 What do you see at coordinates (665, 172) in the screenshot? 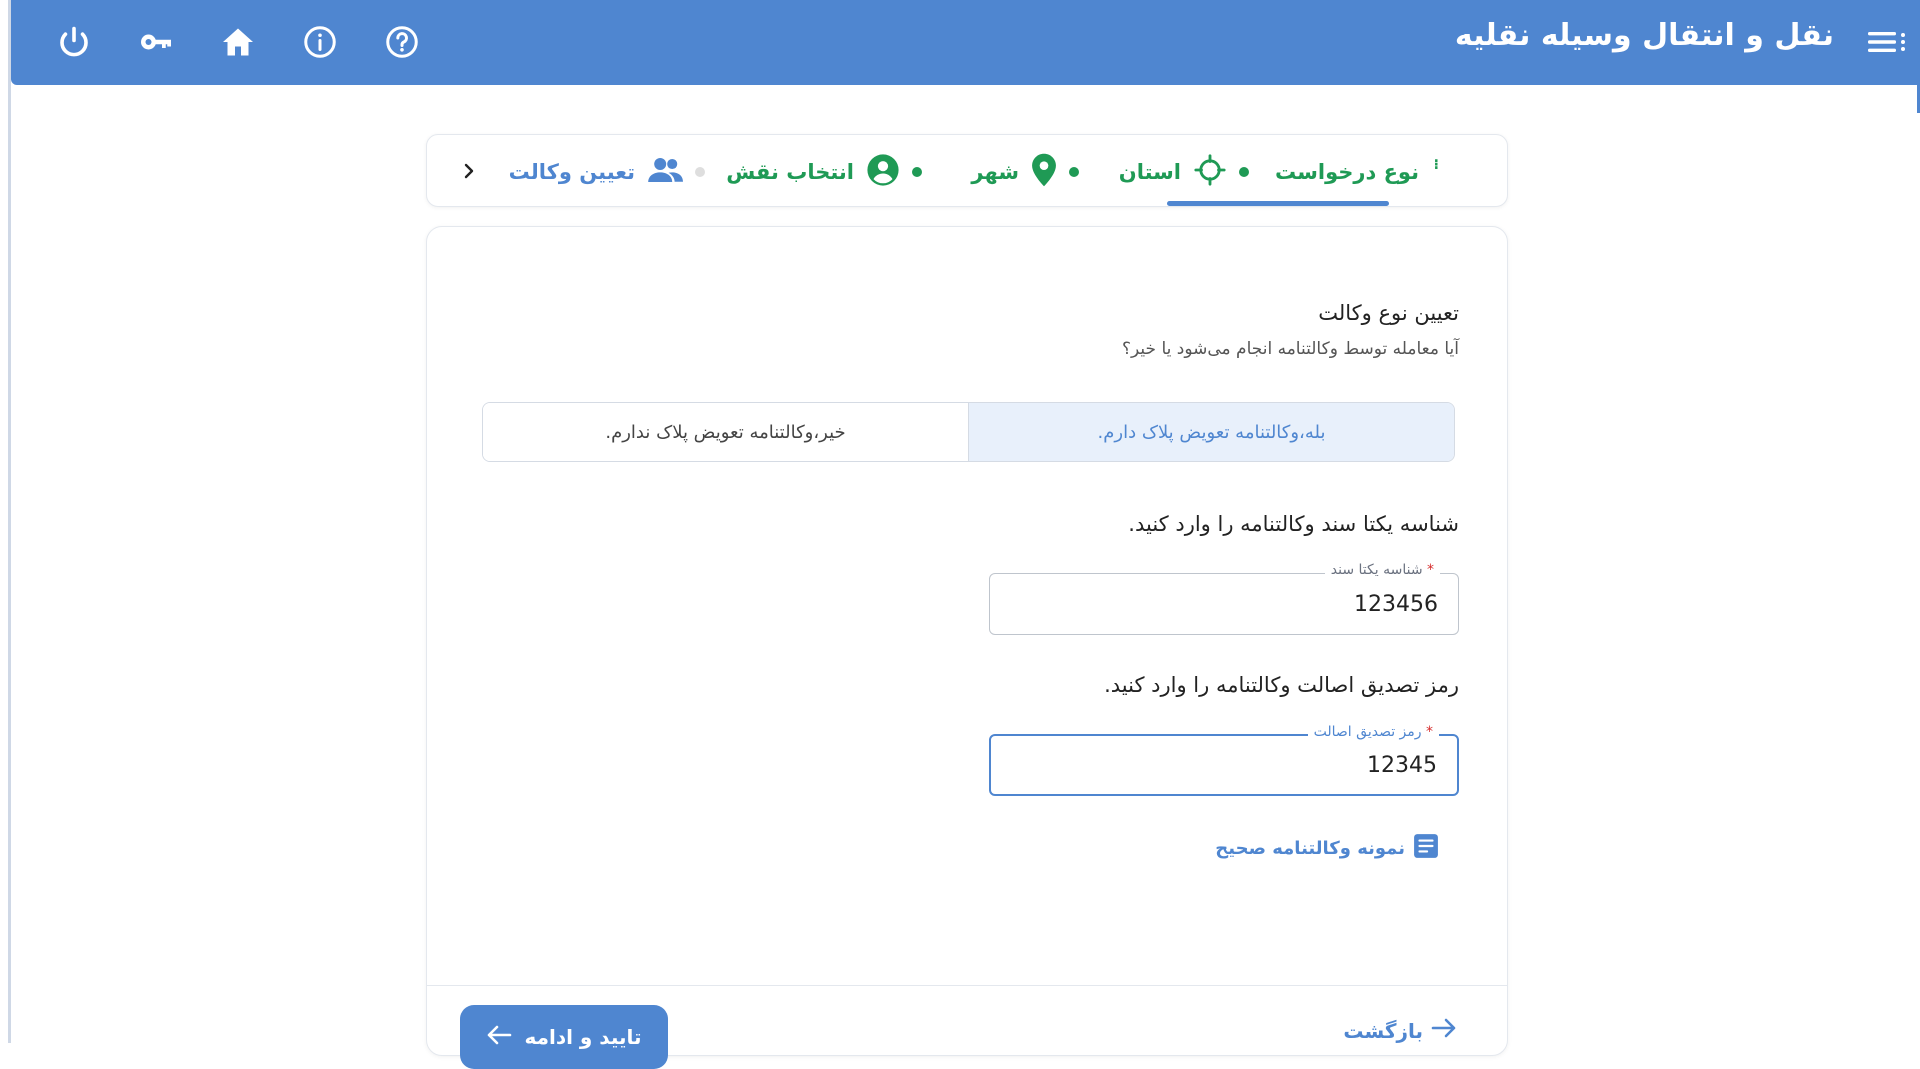
I see `users-icon` at bounding box center [665, 172].